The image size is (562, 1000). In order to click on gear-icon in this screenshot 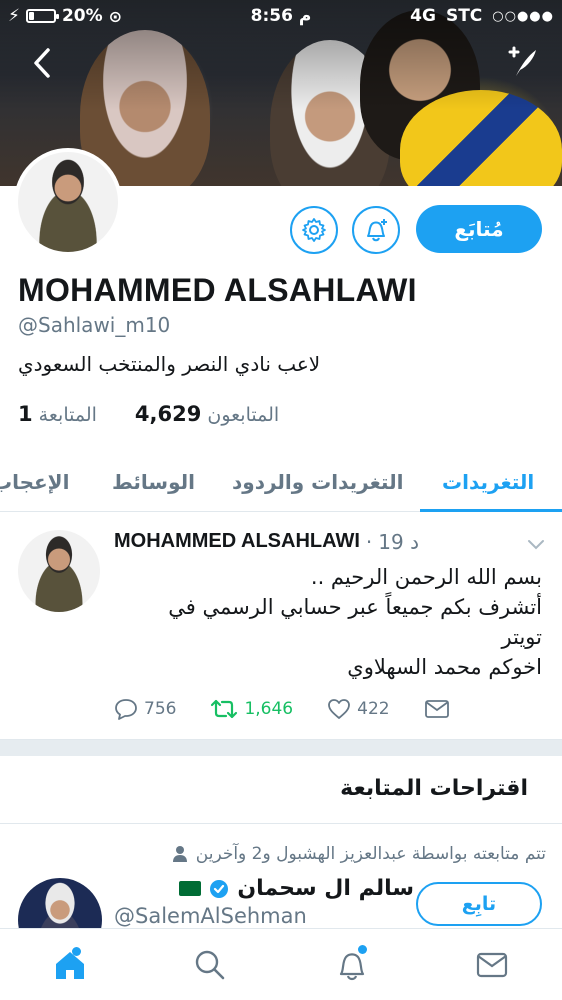, I will do `click(314, 230)`.